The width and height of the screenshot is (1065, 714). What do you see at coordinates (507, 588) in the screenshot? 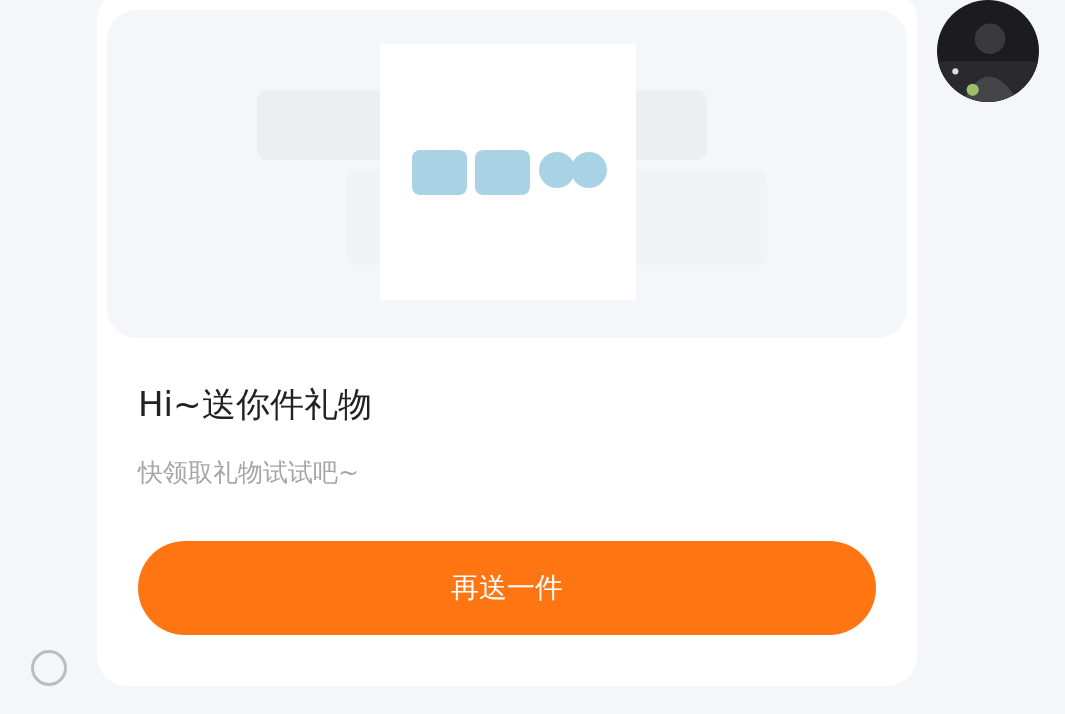
I see `send-again-button: 再送一件` at bounding box center [507, 588].